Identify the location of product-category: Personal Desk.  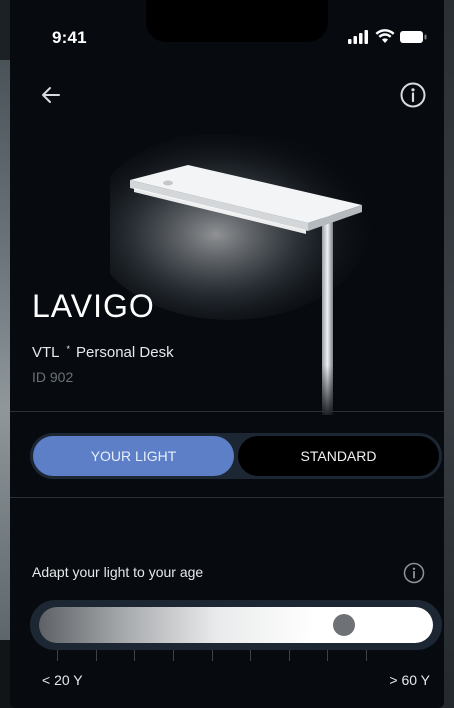
(125, 352).